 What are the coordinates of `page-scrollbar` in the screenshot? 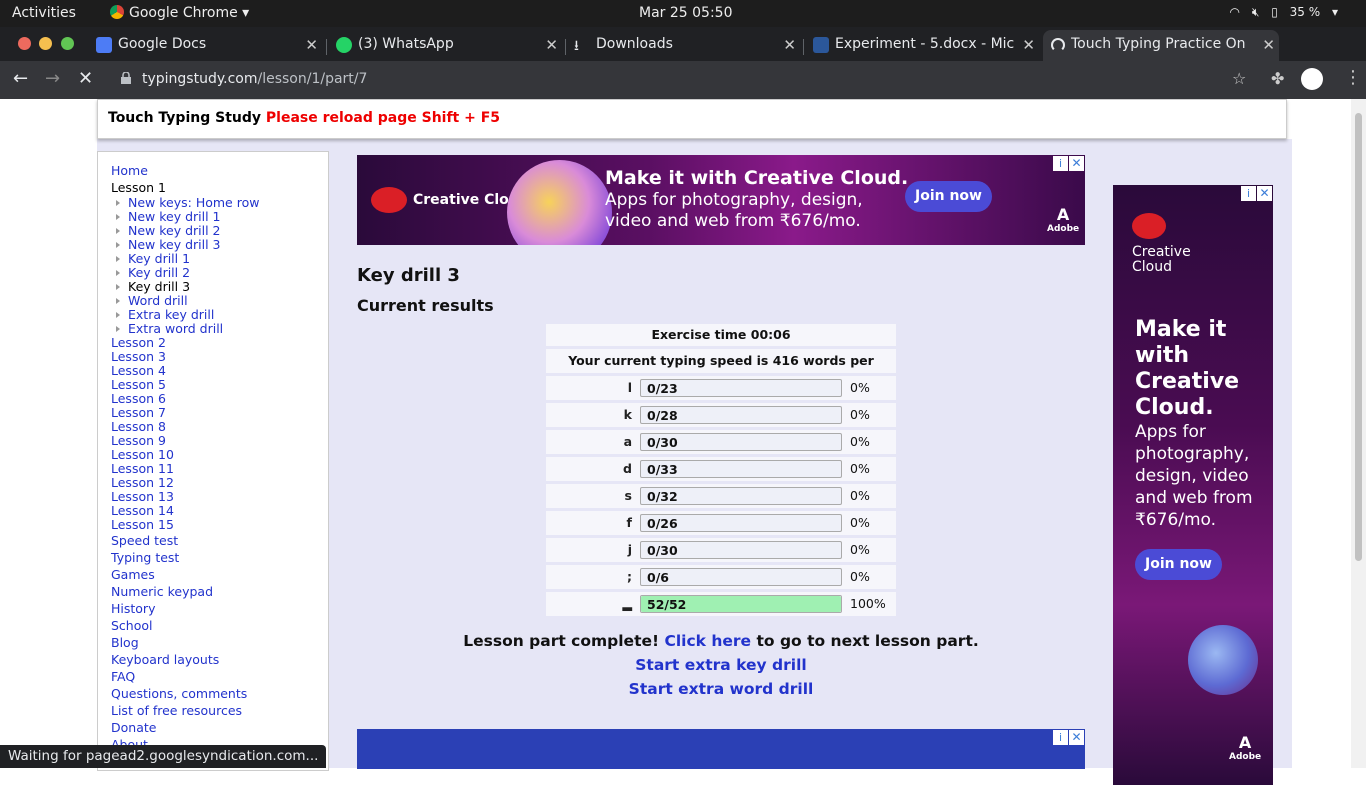 It's located at (1358, 433).